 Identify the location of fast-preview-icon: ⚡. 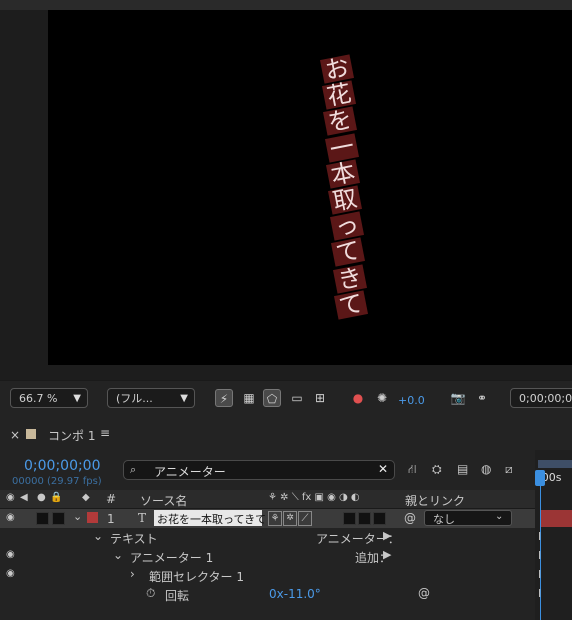
(224, 398).